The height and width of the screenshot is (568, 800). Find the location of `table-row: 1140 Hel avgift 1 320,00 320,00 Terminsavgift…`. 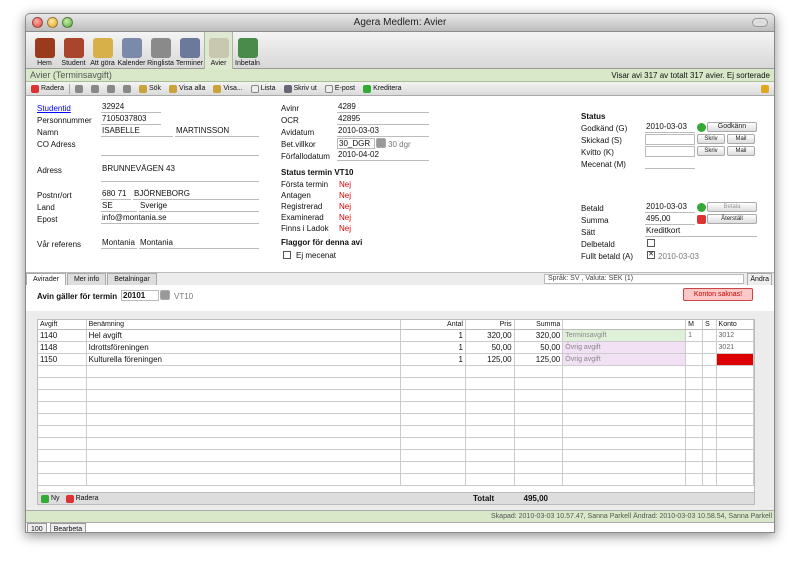

table-row: 1140 Hel avgift 1 320,00 320,00 Terminsavgift… is located at coordinates (396, 336).